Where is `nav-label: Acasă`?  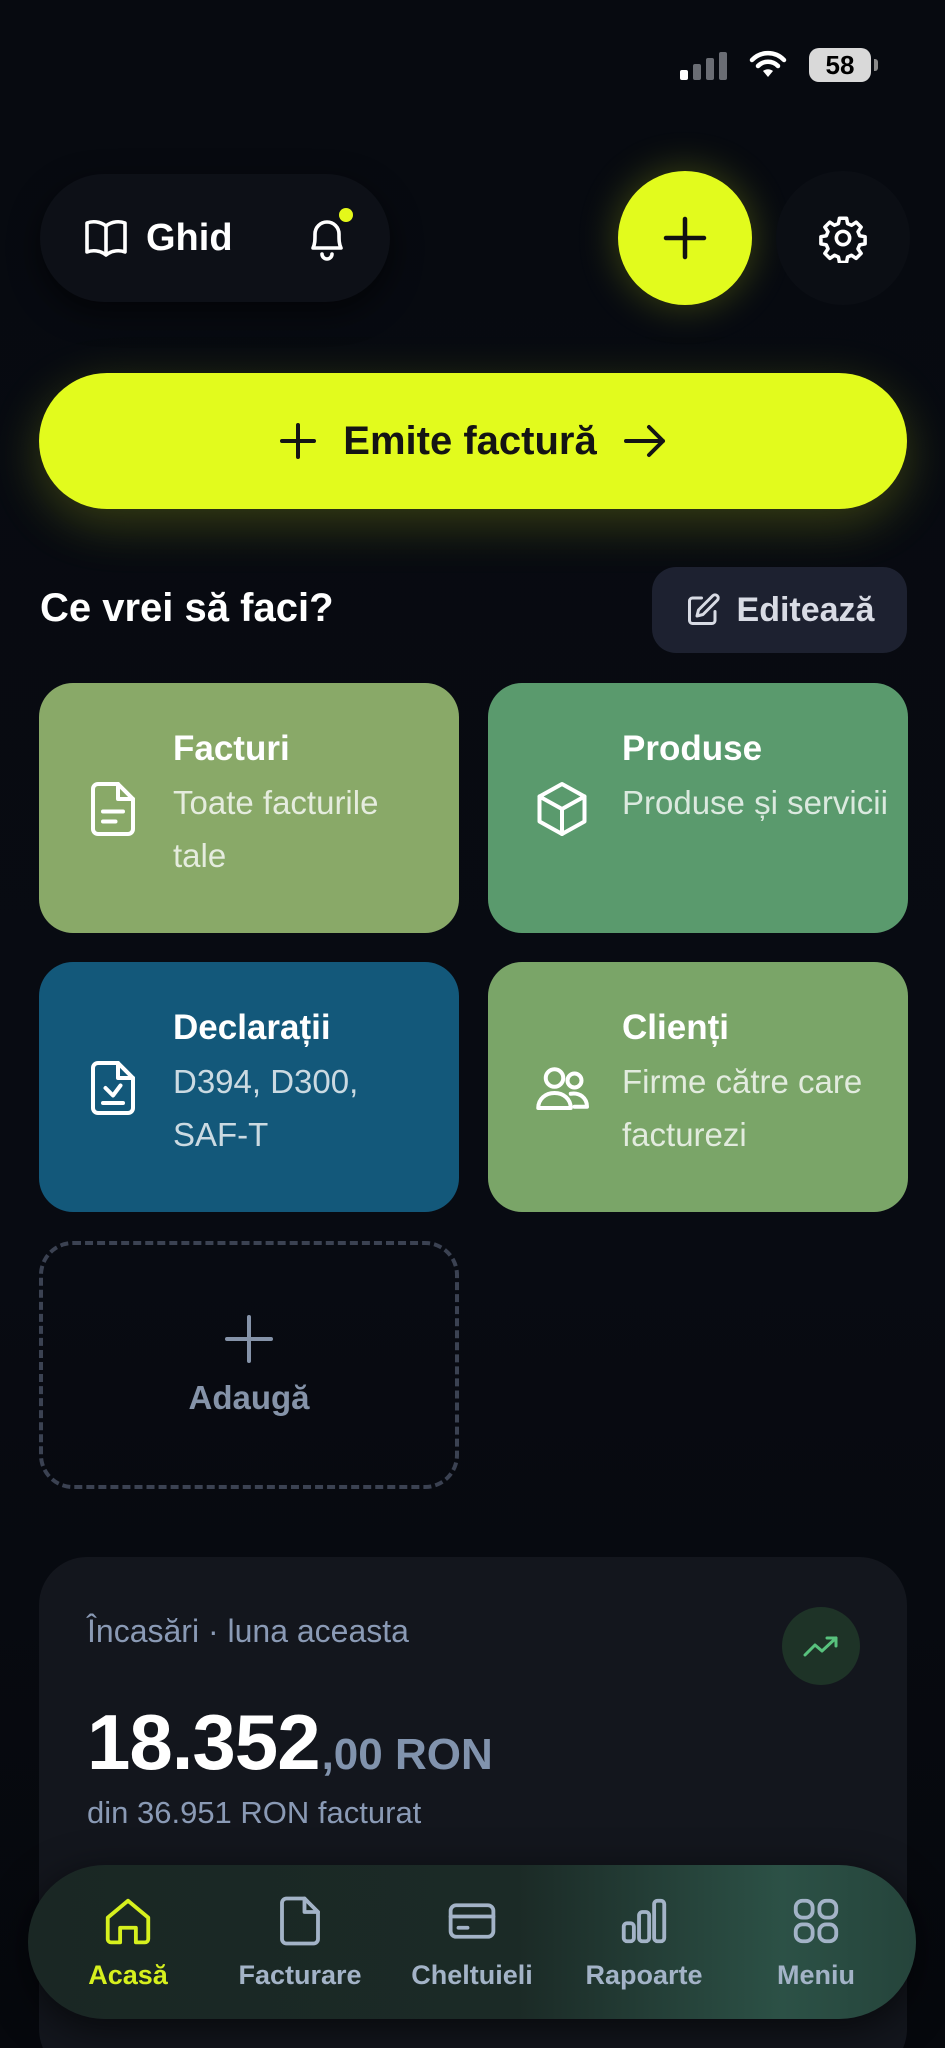 nav-label: Acasă is located at coordinates (128, 1974).